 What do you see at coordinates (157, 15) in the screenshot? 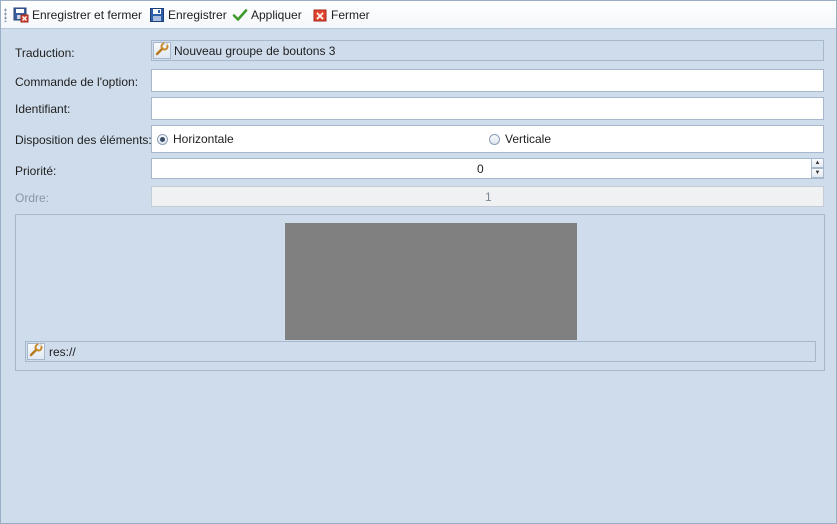
I see `floppy-disk-icon` at bounding box center [157, 15].